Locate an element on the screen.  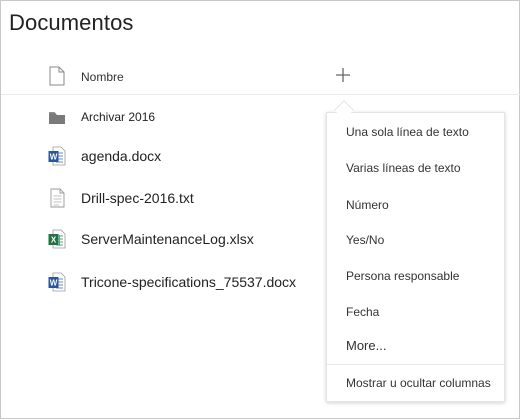
column-header-row: Nombre is located at coordinates (260, 78).